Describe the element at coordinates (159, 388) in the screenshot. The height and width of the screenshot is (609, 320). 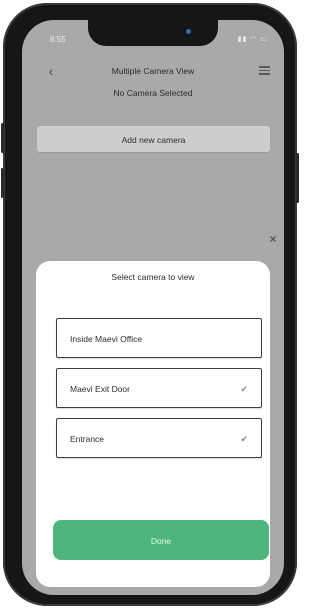
I see `camera-option-maevi-exit-door: Maevi Exit Door ✔` at that location.